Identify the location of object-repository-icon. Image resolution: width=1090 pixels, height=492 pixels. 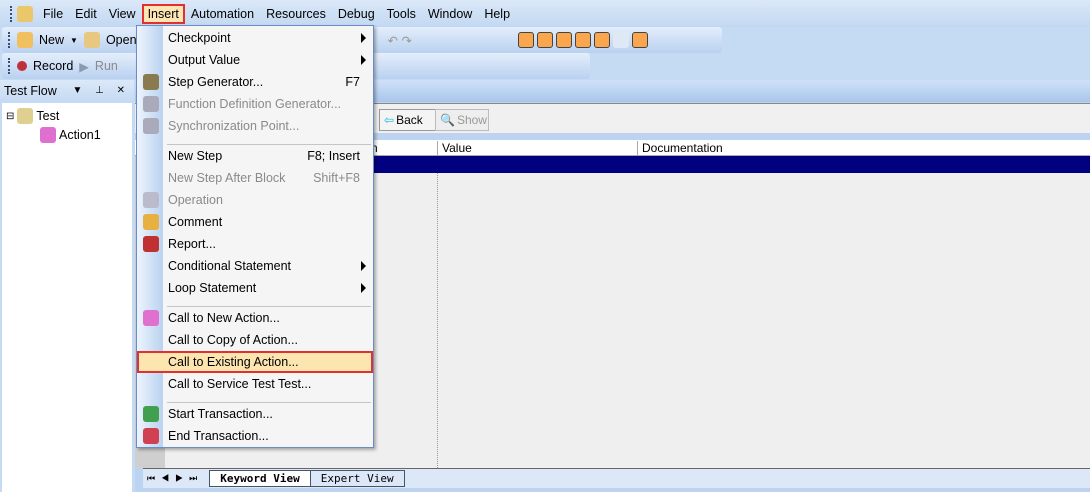
(601, 40).